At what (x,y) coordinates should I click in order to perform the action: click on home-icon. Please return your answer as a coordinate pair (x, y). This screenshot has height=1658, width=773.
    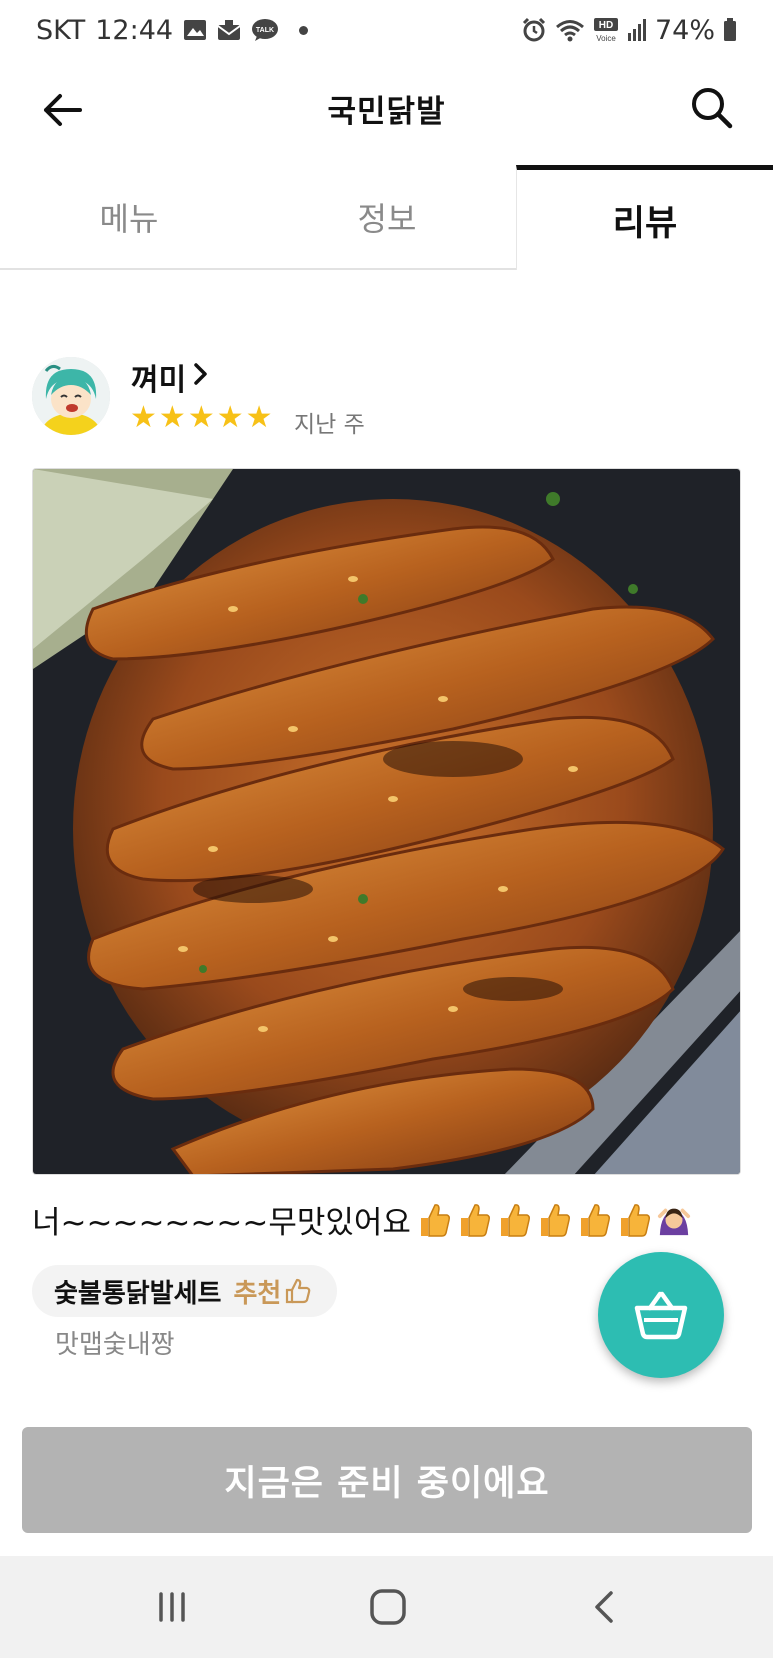
    Looking at the image, I should click on (388, 1607).